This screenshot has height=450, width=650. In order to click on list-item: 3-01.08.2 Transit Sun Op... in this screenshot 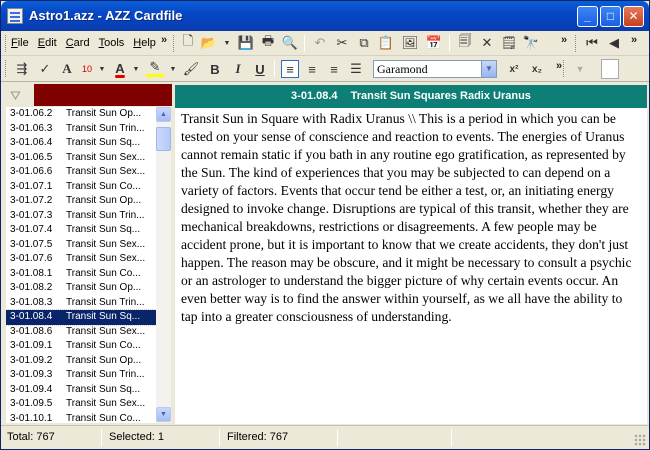, I will do `click(81, 288)`.